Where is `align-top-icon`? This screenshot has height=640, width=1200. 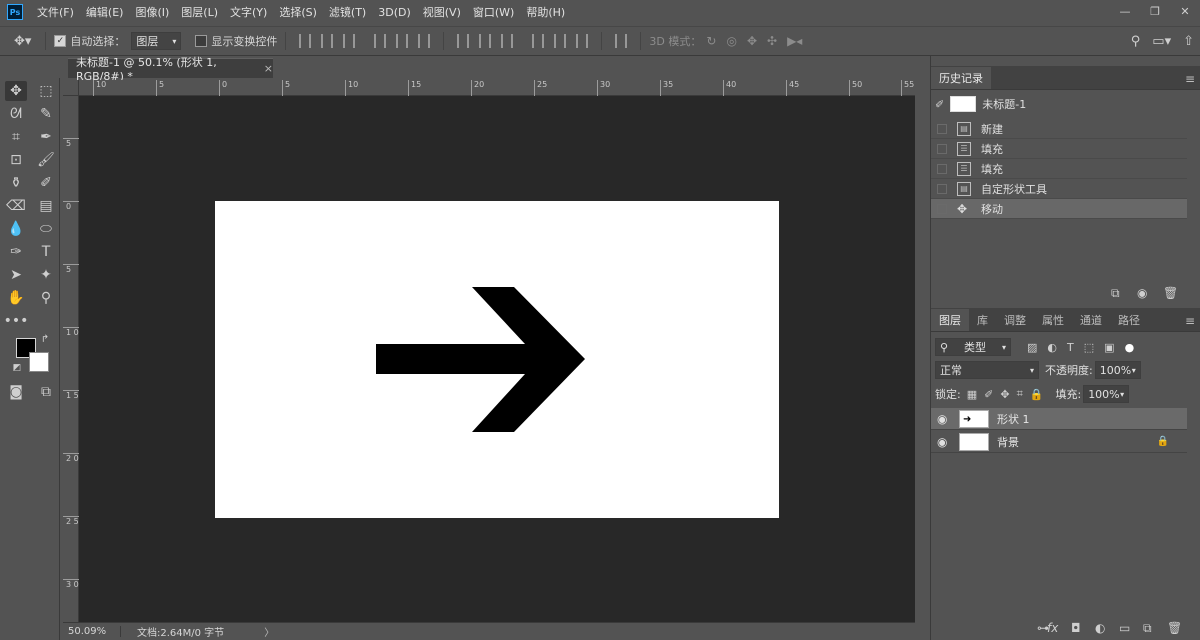 align-top-icon is located at coordinates (305, 41).